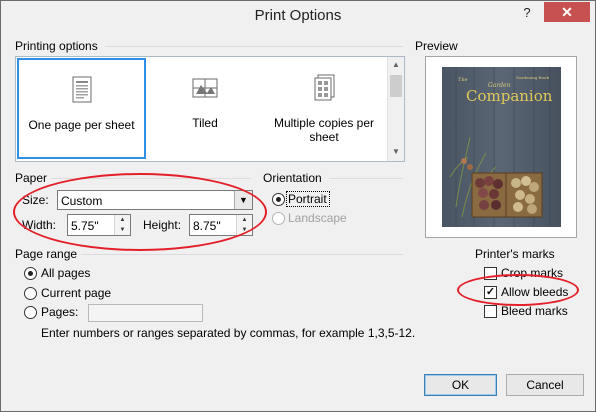 The height and width of the screenshot is (412, 596). I want to click on tile-label: Tiled, so click(205, 123).